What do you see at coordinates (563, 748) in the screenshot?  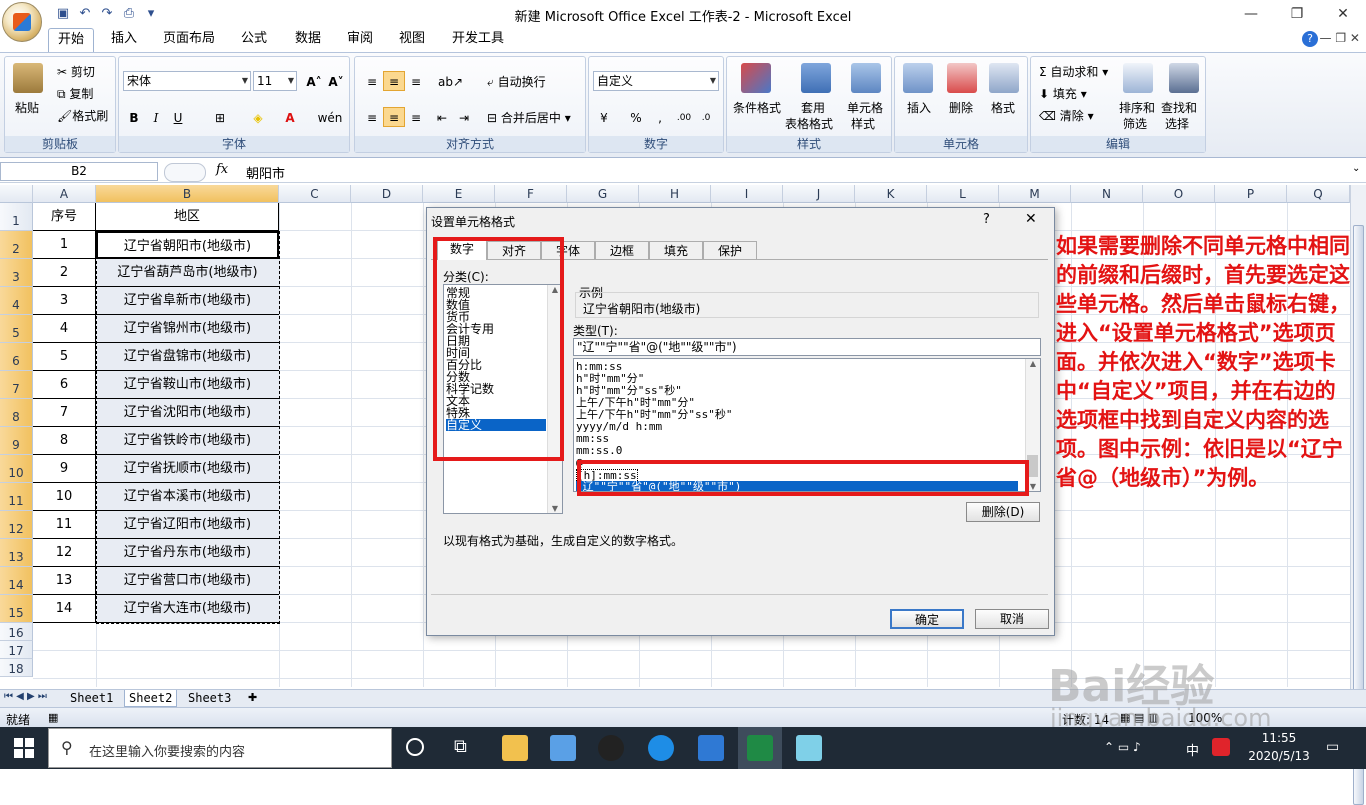 I see `store-icon` at bounding box center [563, 748].